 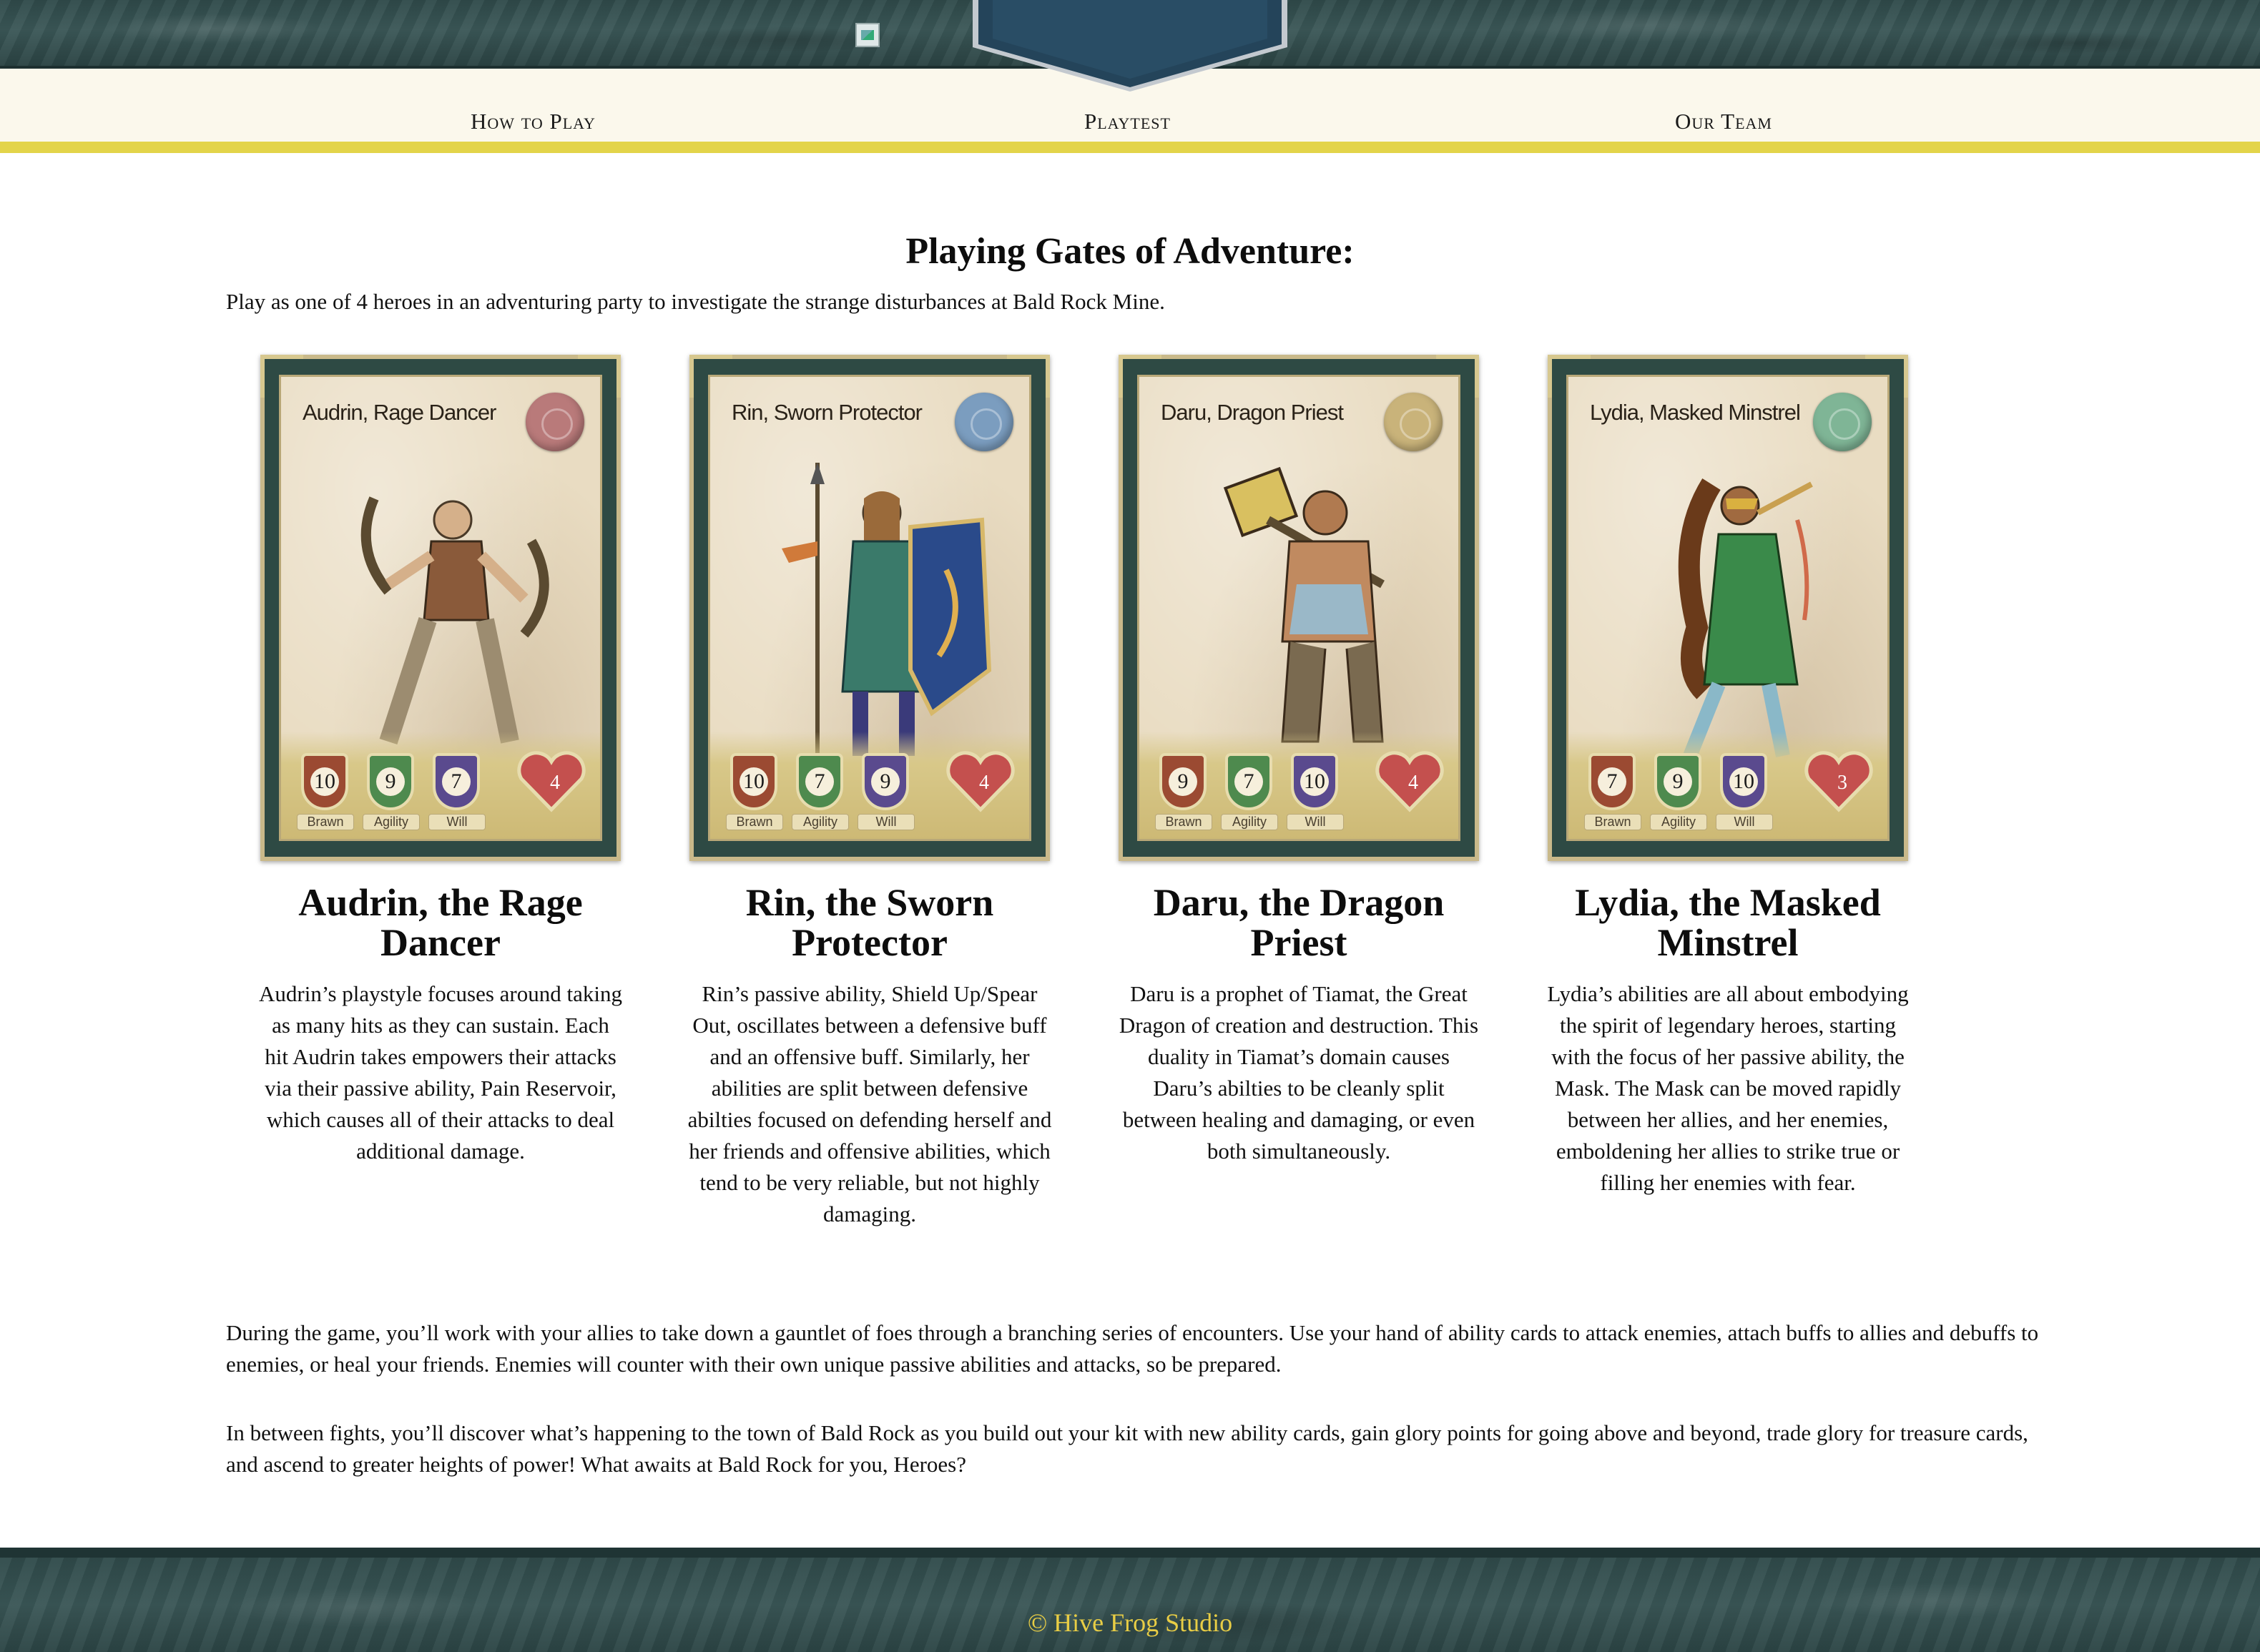 I want to click on nav-our-team: Our Team, so click(x=1723, y=122).